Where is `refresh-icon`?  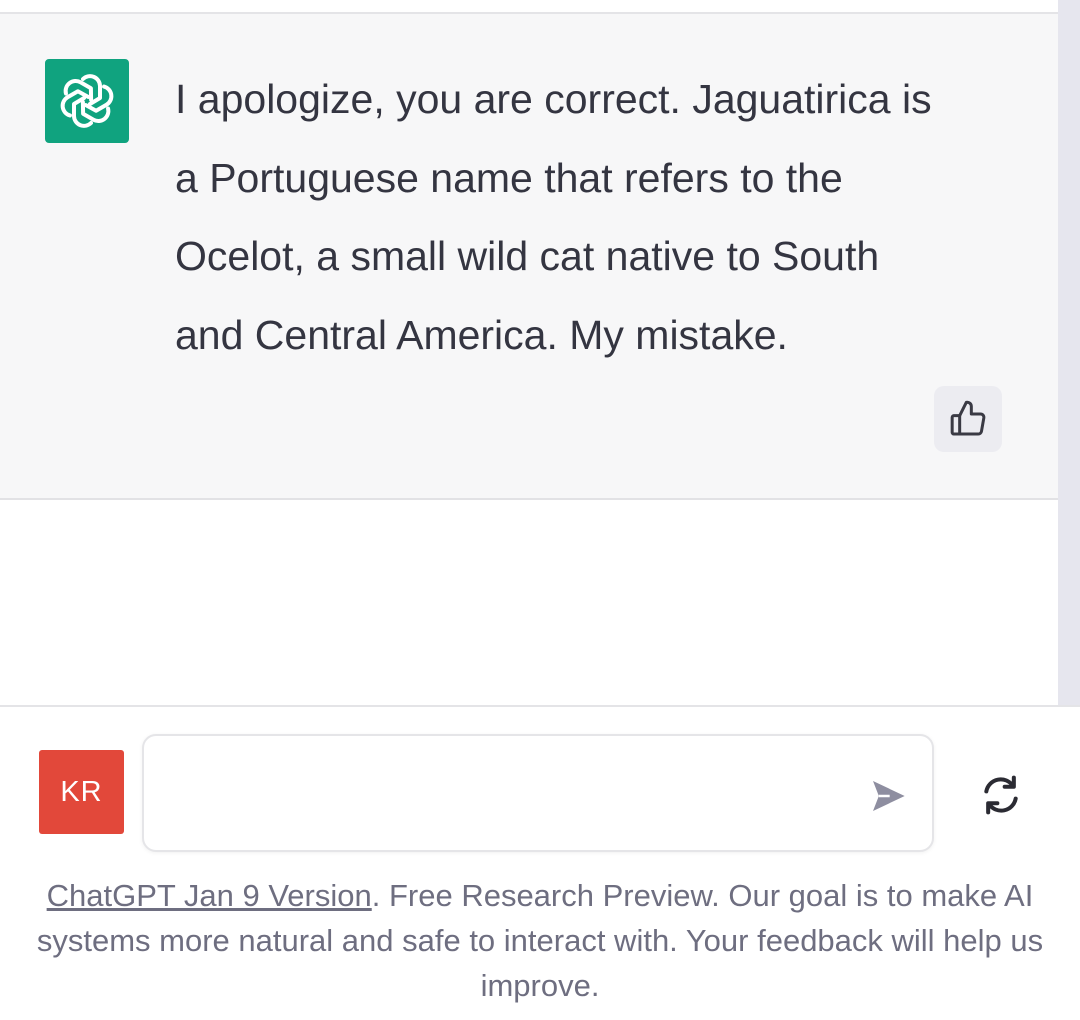
refresh-icon is located at coordinates (1001, 795).